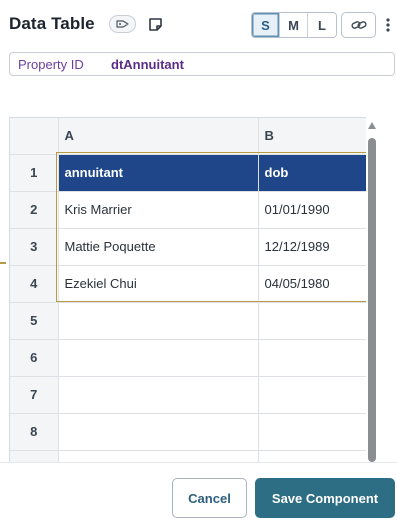 The width and height of the screenshot is (397, 526). I want to click on link-button, so click(358, 25).